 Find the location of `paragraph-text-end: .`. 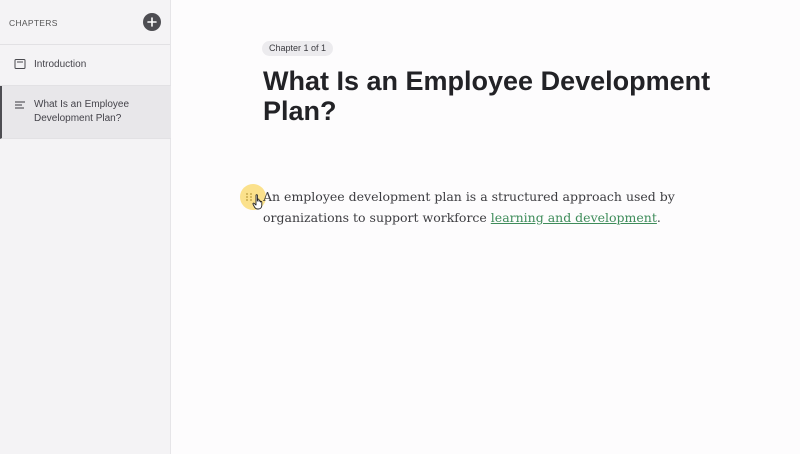

paragraph-text-end: . is located at coordinates (658, 217).